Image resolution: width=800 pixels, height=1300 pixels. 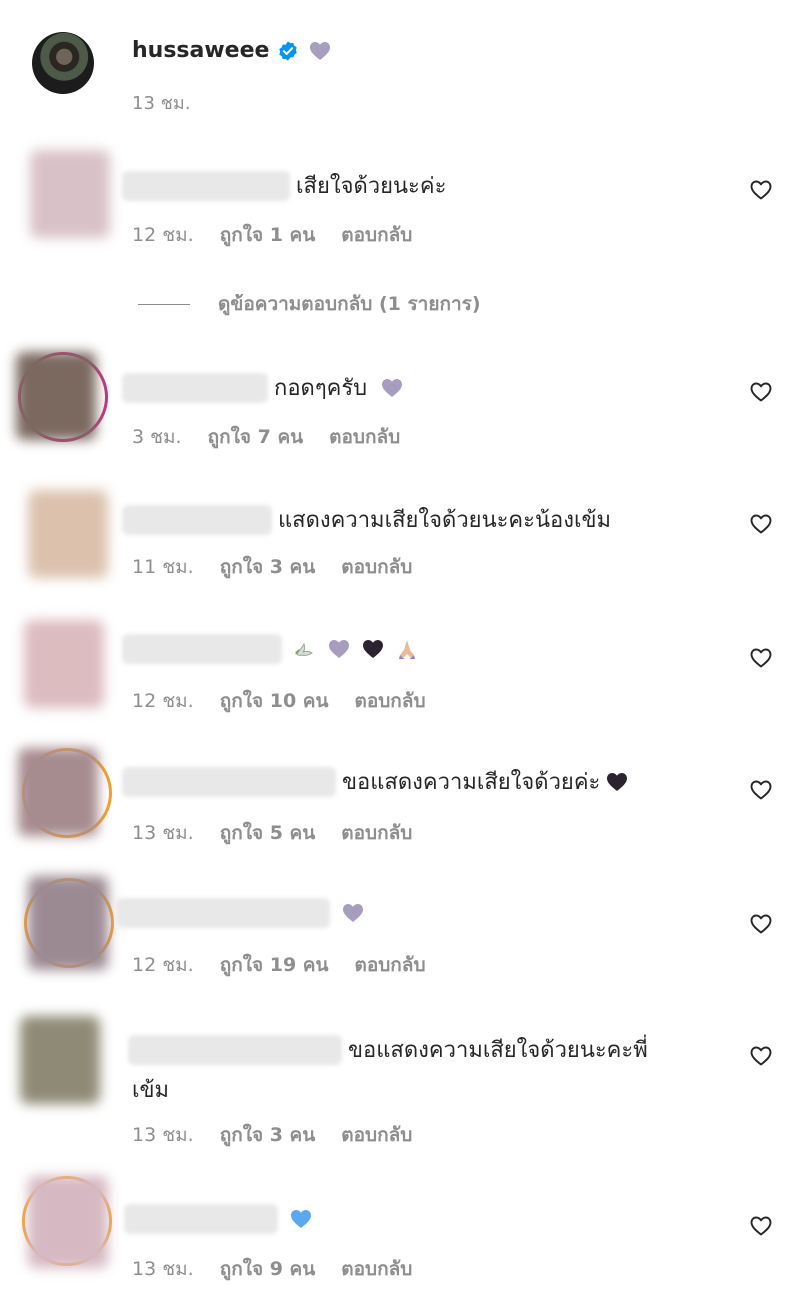 What do you see at coordinates (63, 63) in the screenshot?
I see `post-author-avatar` at bounding box center [63, 63].